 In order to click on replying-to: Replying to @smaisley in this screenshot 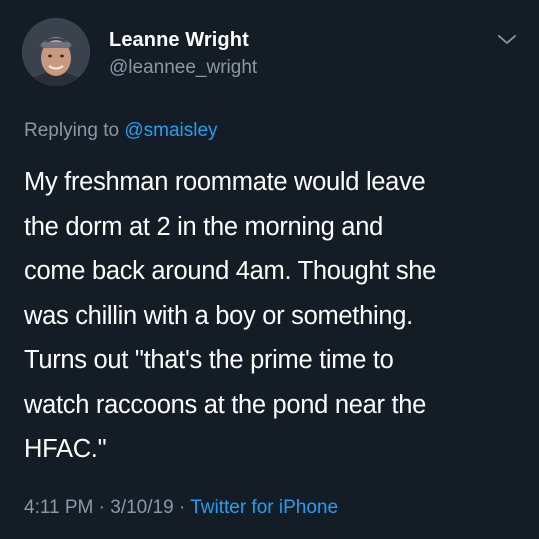, I will do `click(121, 131)`.